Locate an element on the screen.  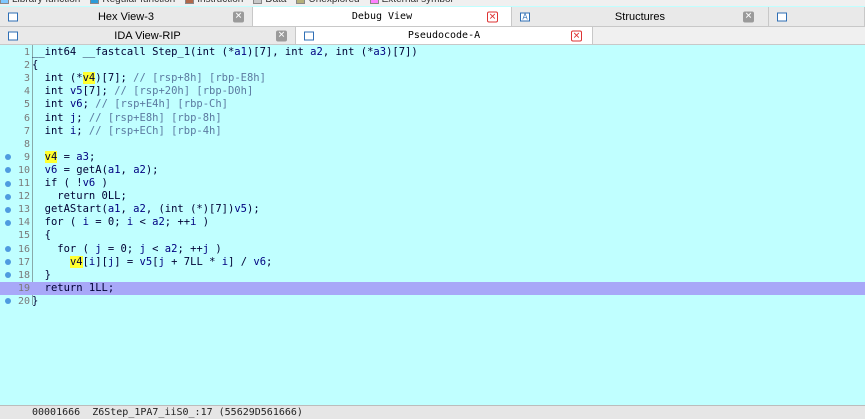
code-line: 19 return 1LL; is located at coordinates (432, 288).